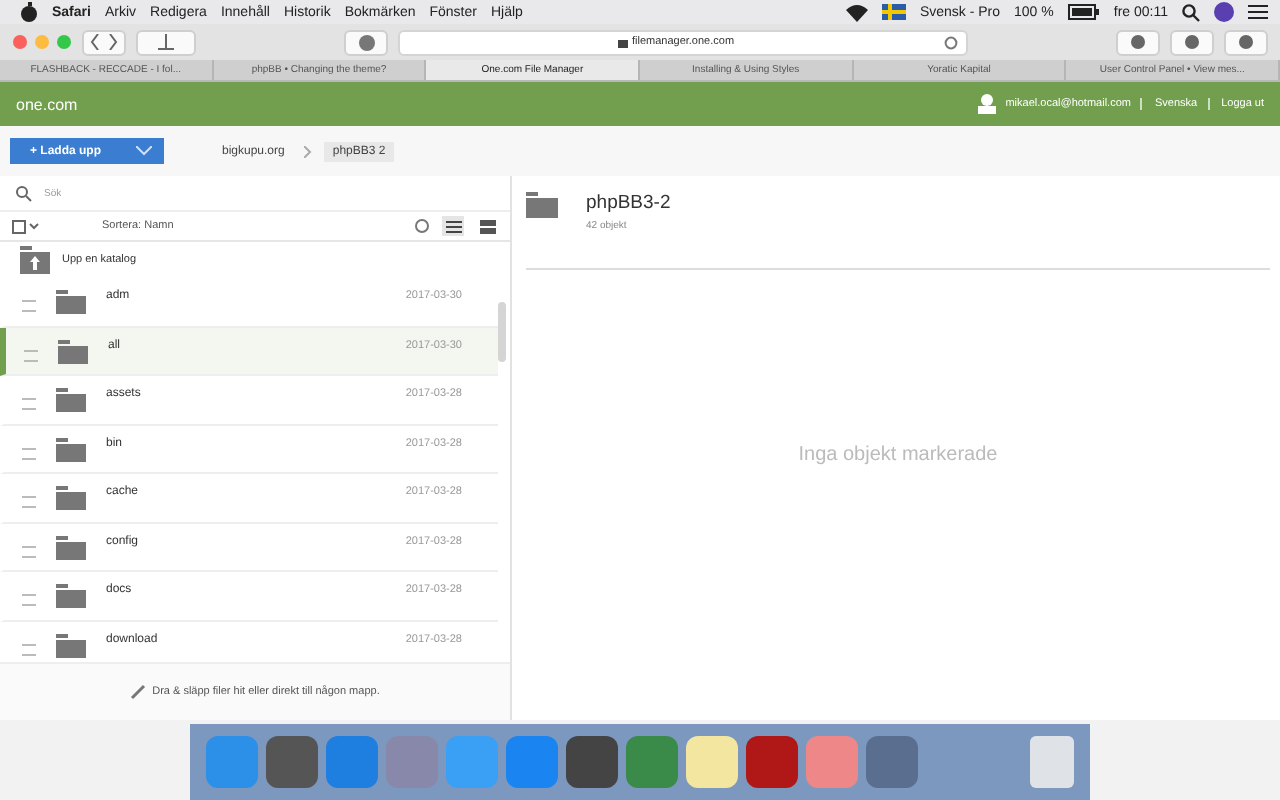 The height and width of the screenshot is (800, 1280). What do you see at coordinates (898, 455) in the screenshot?
I see `empty-message: Inga objekt markerade` at bounding box center [898, 455].